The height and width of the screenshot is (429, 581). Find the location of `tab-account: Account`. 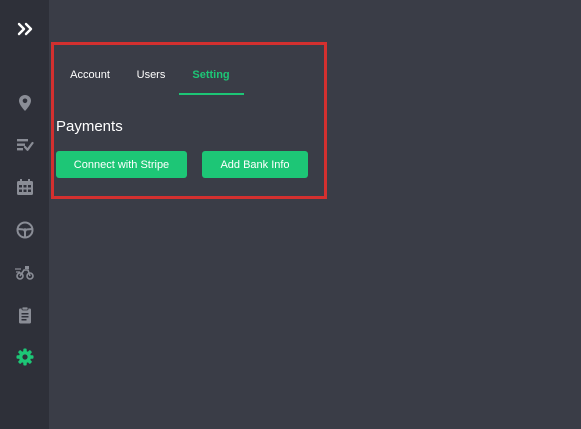

tab-account: Account is located at coordinates (90, 75).